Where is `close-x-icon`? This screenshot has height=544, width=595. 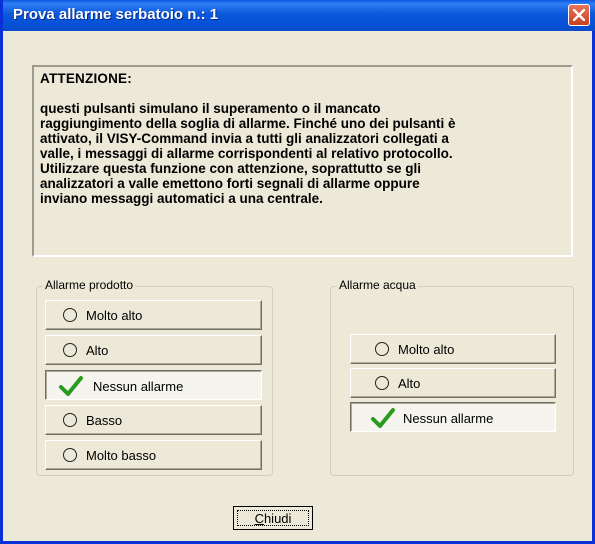 close-x-icon is located at coordinates (579, 15).